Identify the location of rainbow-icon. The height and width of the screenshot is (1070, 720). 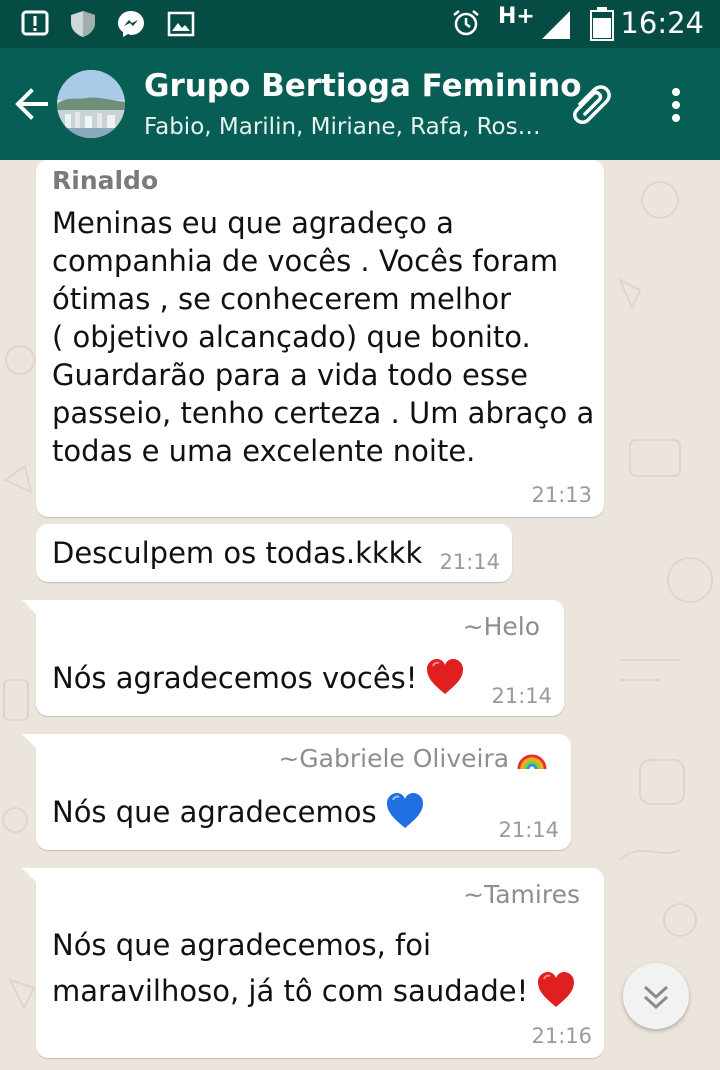
(532, 762).